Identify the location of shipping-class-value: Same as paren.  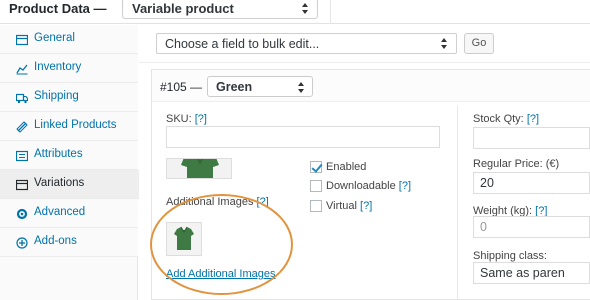
(522, 273).